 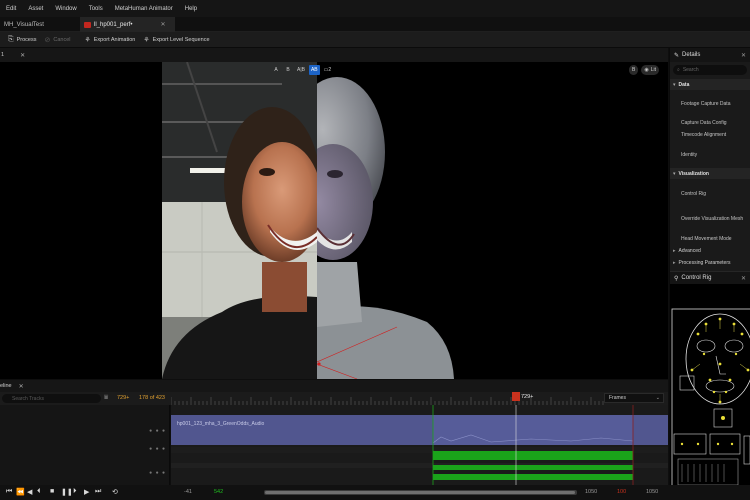 What do you see at coordinates (710, 251) in the screenshot?
I see `section-advanced: ▸ Advanced` at bounding box center [710, 251].